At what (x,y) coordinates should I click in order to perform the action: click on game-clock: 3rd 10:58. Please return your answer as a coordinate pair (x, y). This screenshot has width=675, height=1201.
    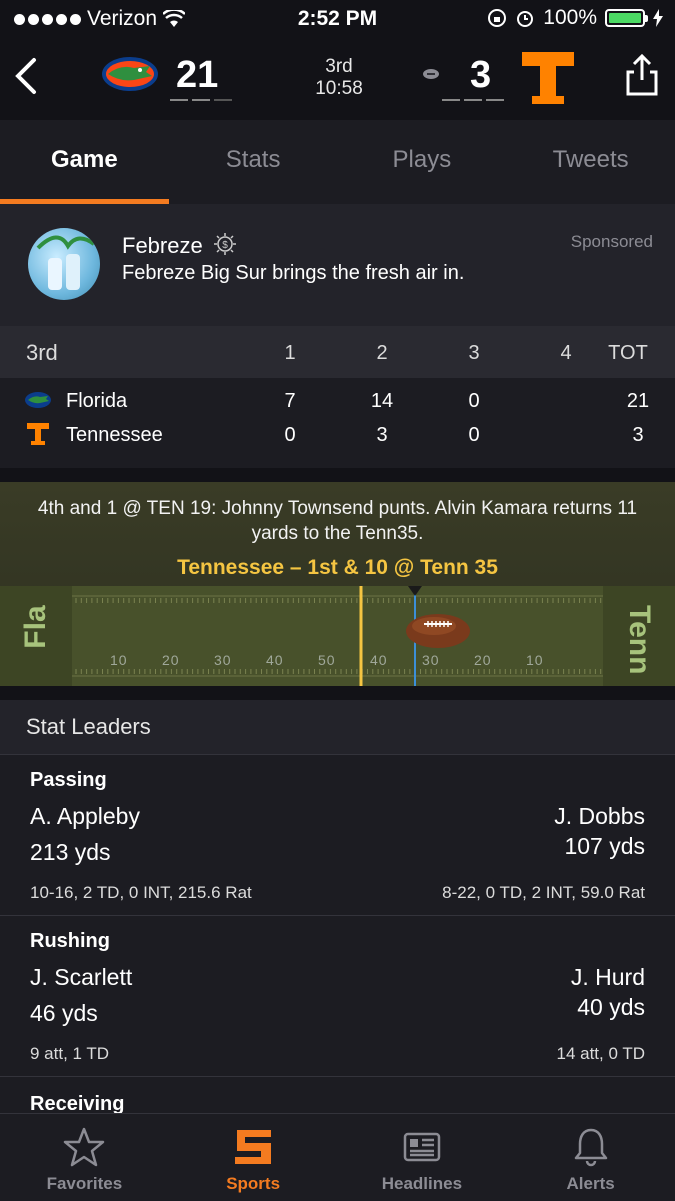
    Looking at the image, I should click on (339, 78).